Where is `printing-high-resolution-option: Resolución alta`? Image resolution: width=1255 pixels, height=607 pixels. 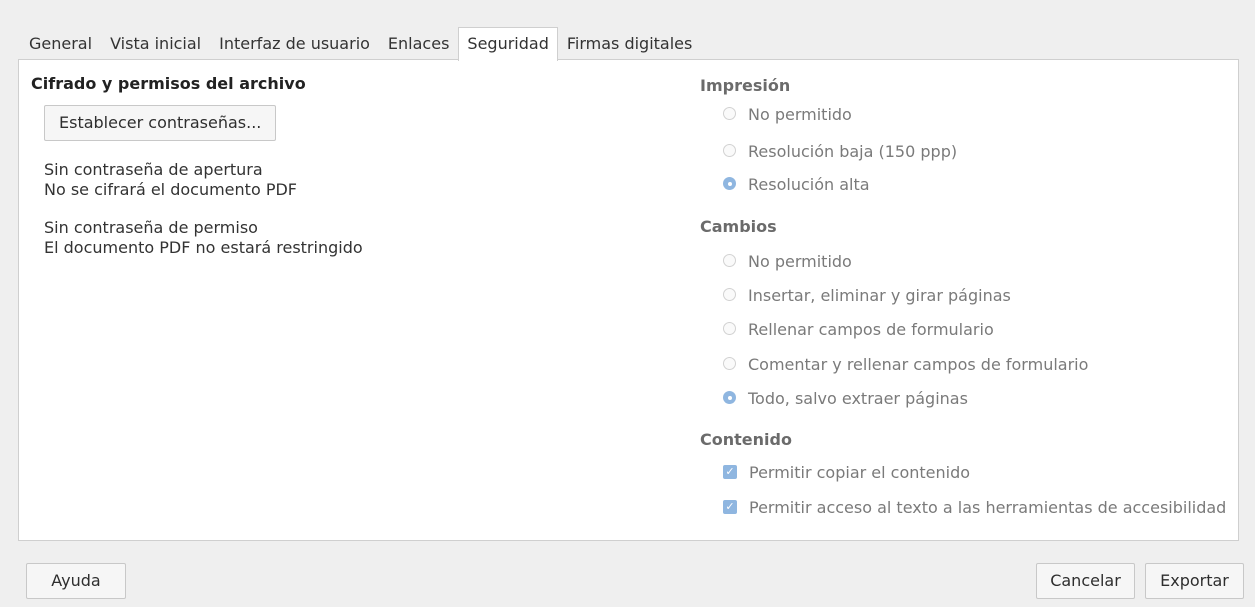
printing-high-resolution-option: Resolución alta is located at coordinates (796, 185).